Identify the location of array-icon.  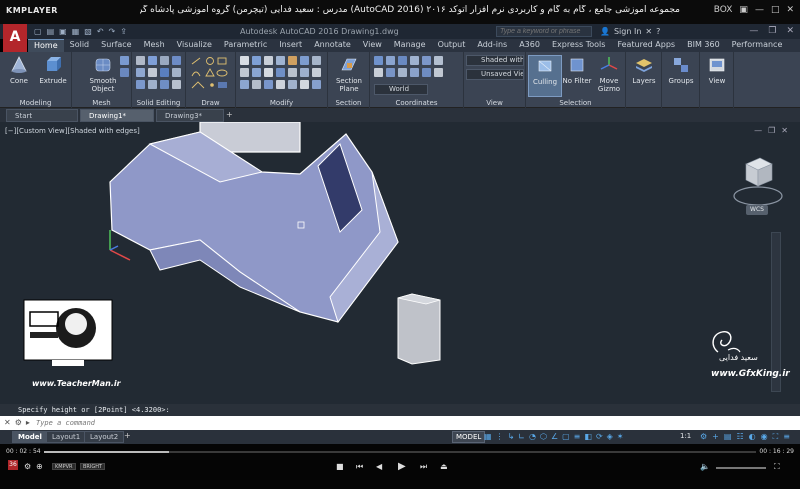
(316, 60).